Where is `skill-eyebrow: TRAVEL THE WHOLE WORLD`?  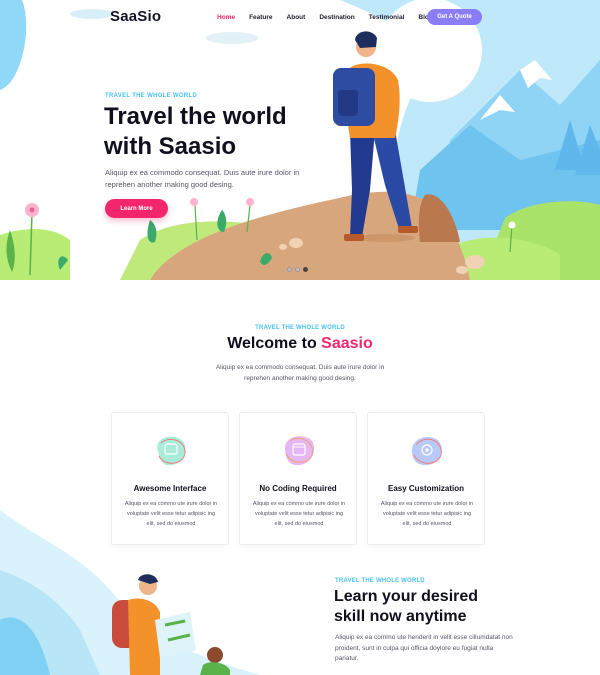 skill-eyebrow: TRAVEL THE WHOLE WORLD is located at coordinates (380, 581).